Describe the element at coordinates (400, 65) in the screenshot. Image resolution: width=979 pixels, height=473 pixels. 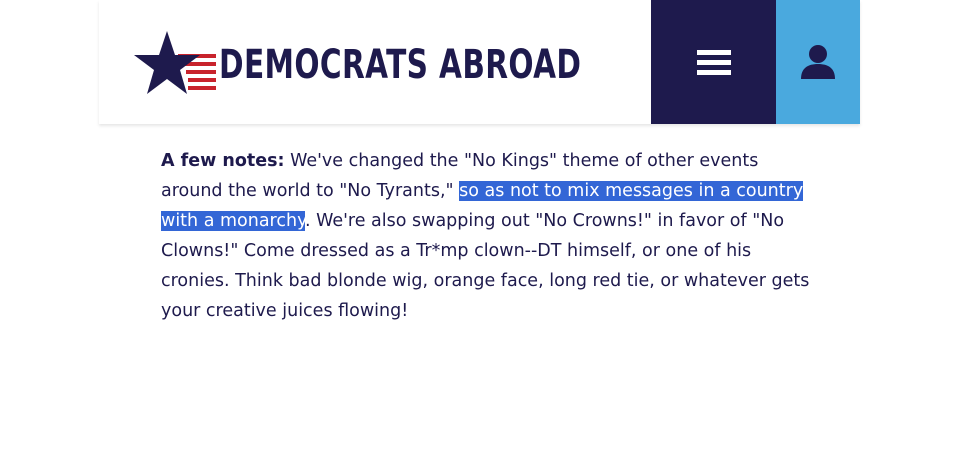
I see `logo-text: DEMOCRATS ABROAD` at that location.